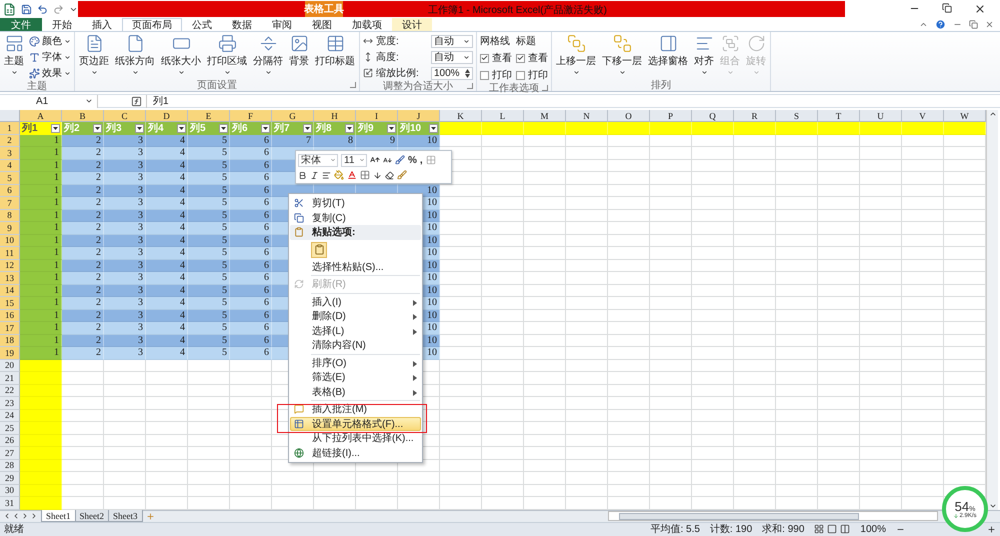 This screenshot has height=536, width=1000. I want to click on spin-field: 100%, so click(452, 73).